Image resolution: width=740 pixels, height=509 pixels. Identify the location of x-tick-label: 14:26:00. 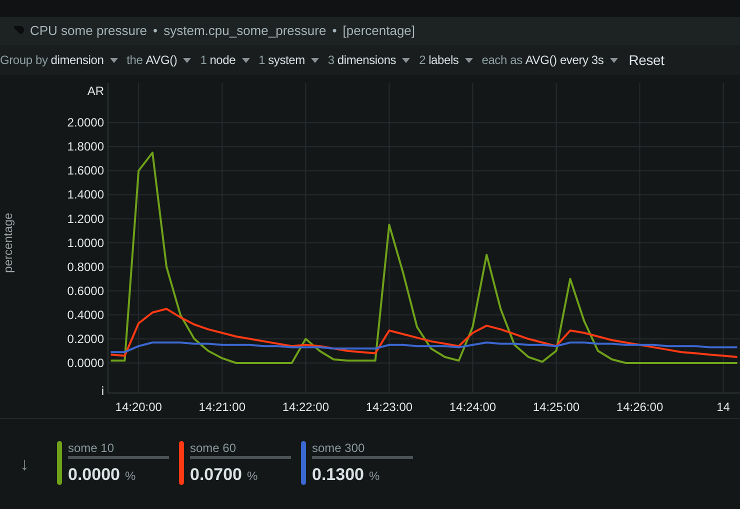
(640, 407).